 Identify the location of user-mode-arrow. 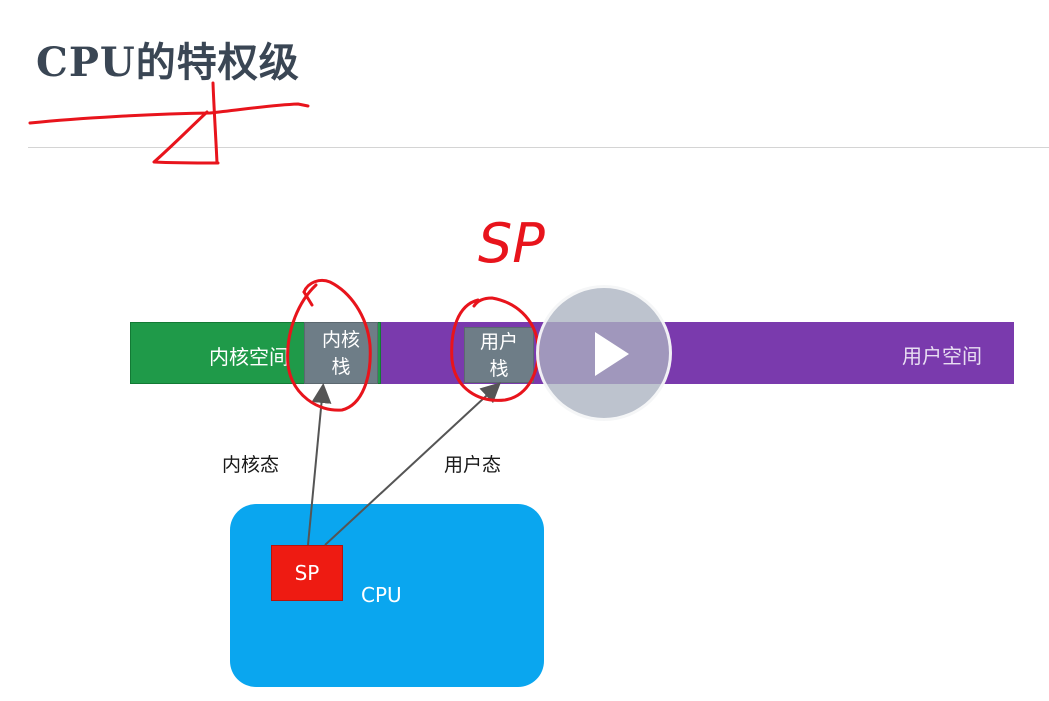
(412, 464).